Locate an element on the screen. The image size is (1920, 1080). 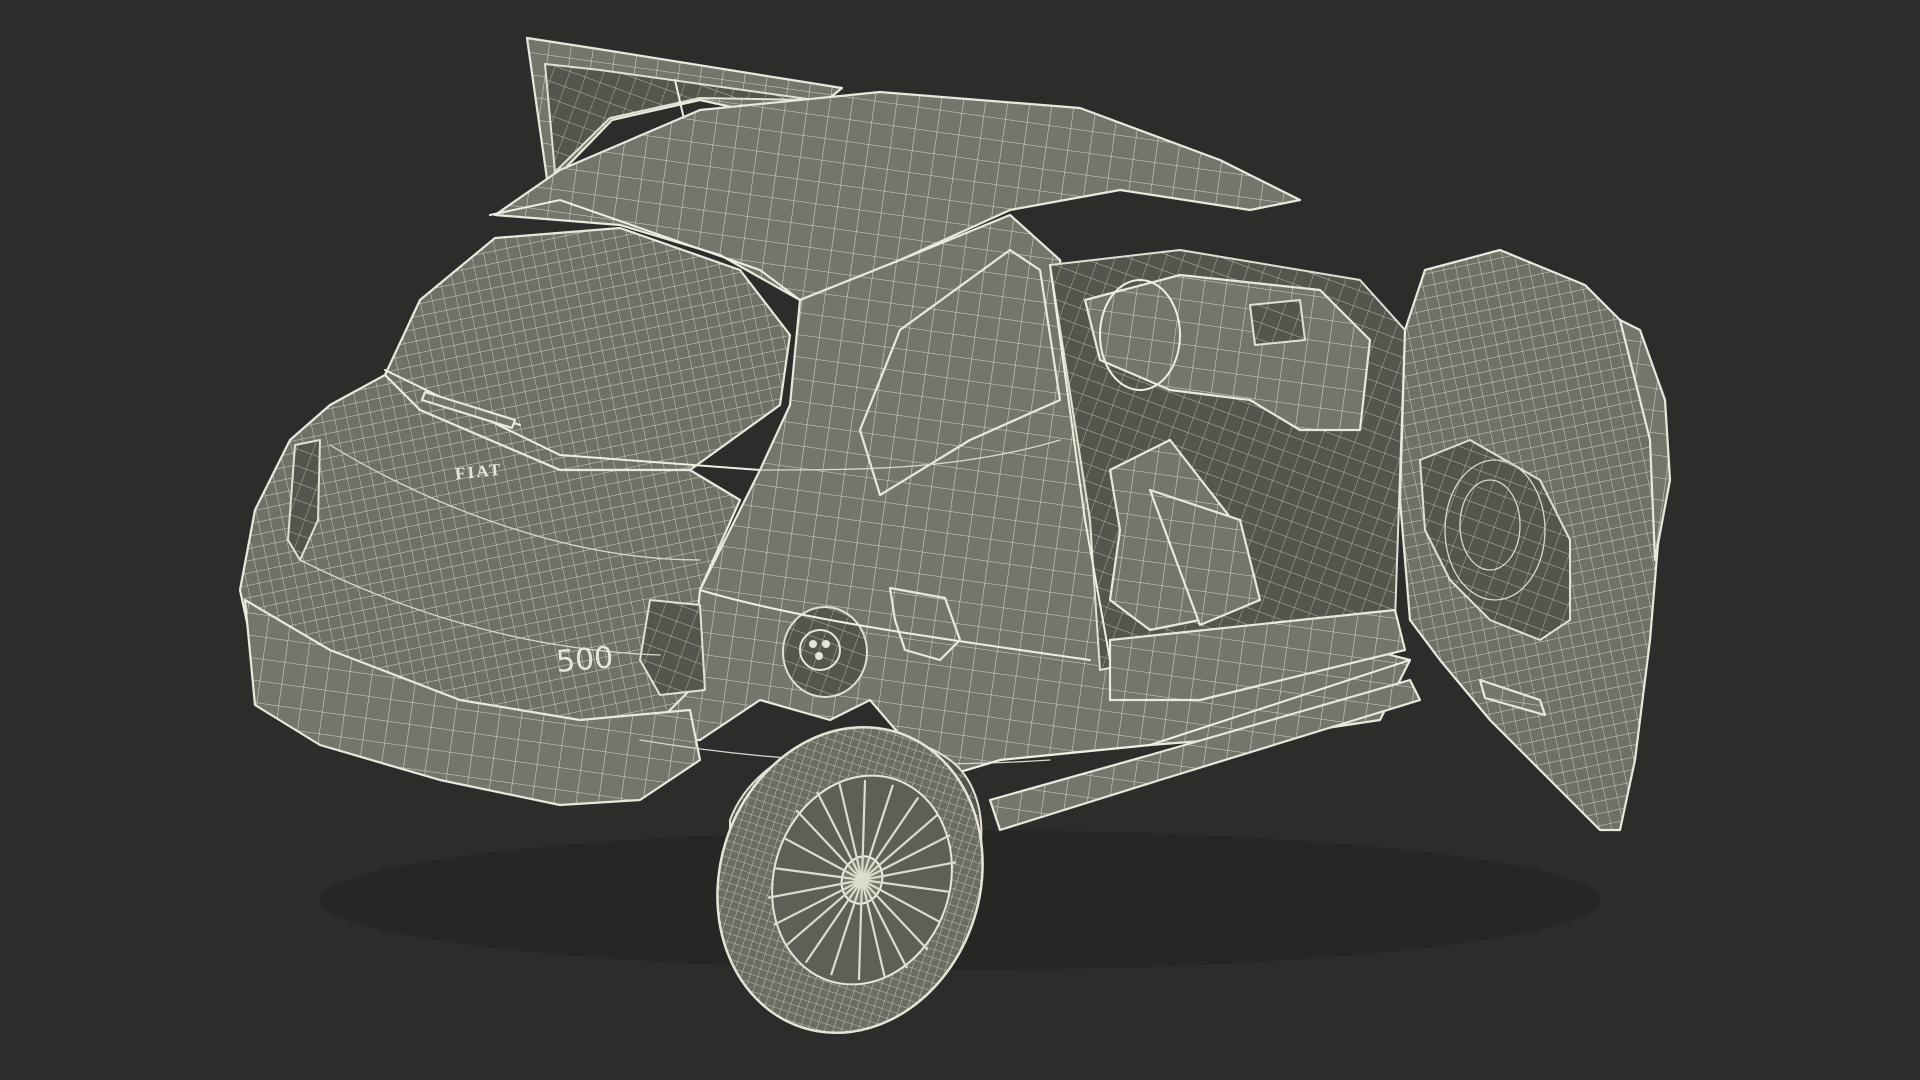
charging-port is located at coordinates (825, 652).